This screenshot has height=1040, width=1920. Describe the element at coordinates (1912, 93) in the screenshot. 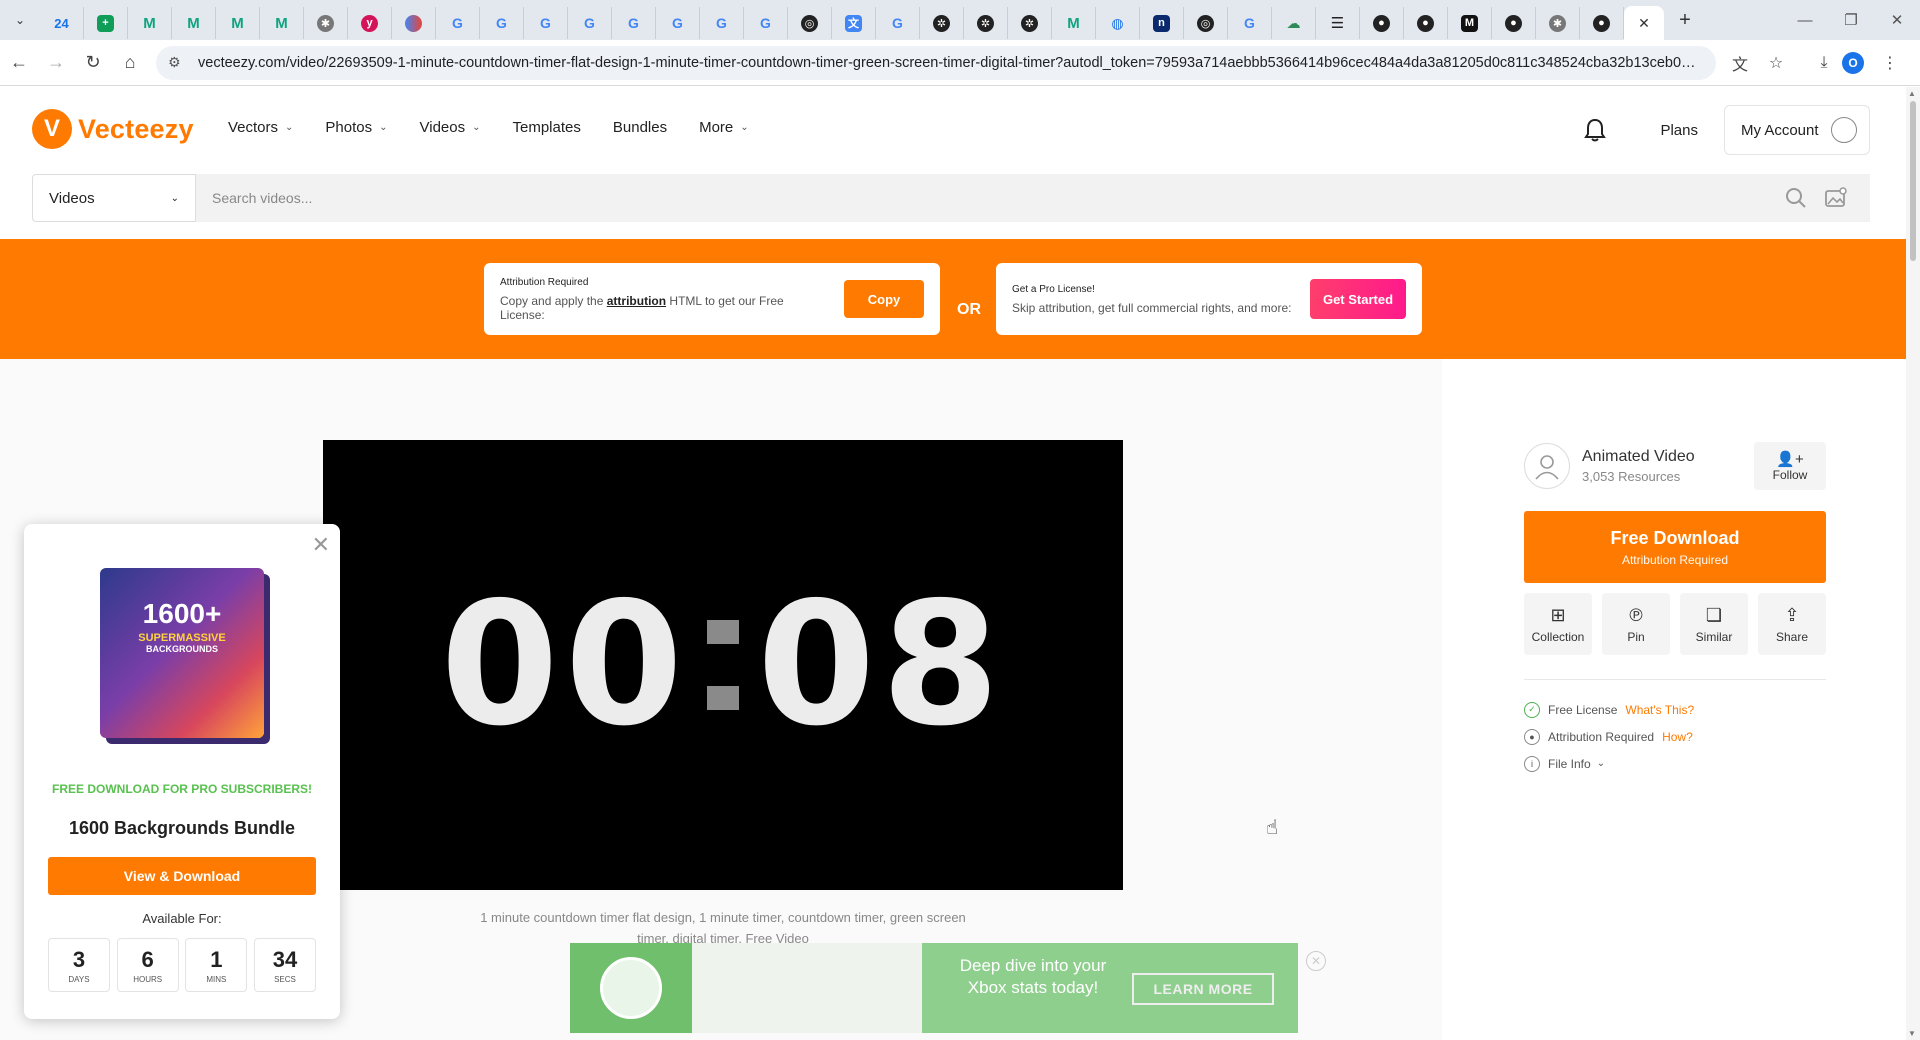

I see `scroll-up-icon: ▲` at that location.